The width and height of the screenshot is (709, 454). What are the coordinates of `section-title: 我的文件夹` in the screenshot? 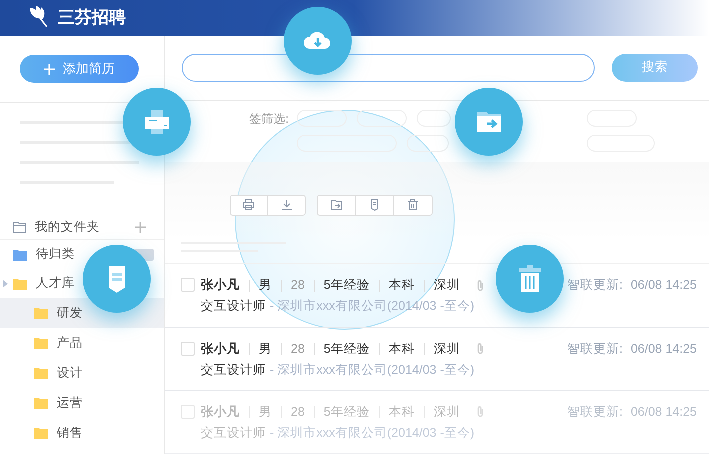 It's located at (67, 227).